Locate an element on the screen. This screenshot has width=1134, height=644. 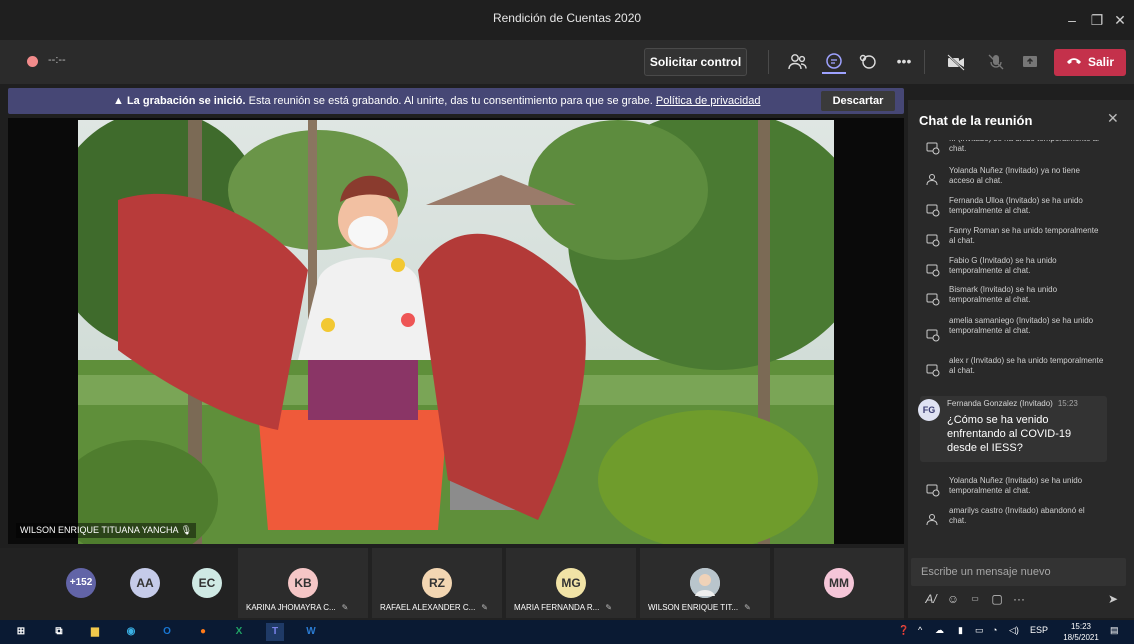
compose-toolbar: A/ ☺ ▭ ▢ ··· ➤ is located at coordinates (1023, 599).